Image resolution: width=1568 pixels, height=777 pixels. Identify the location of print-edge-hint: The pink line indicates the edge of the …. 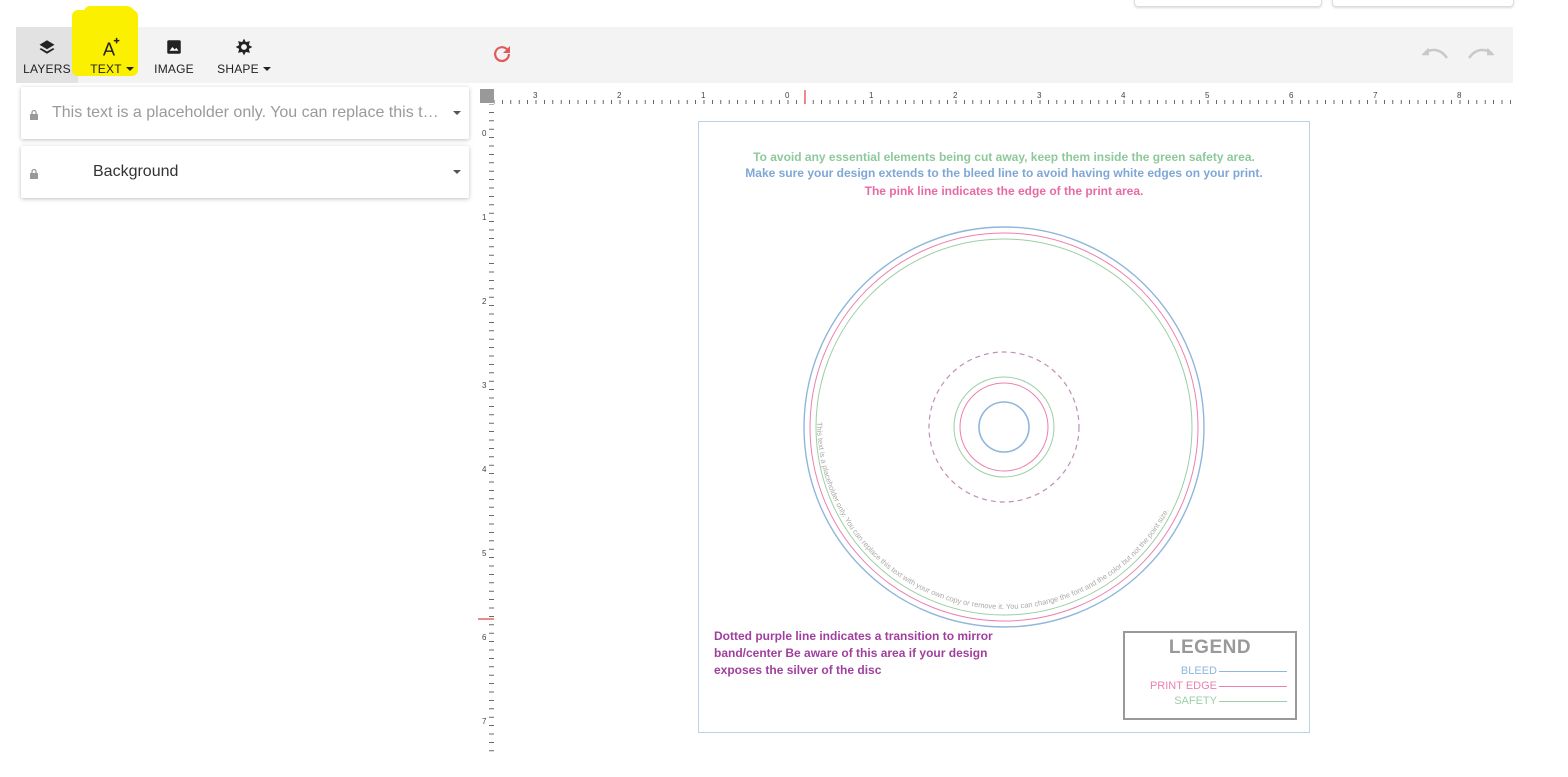
(1004, 191).